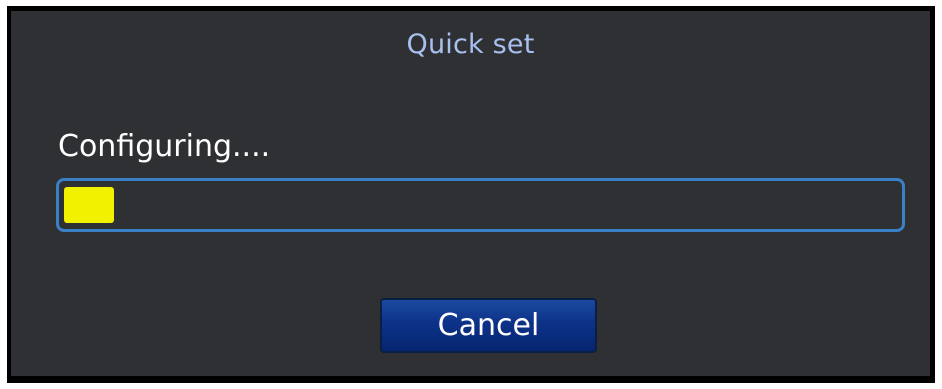 Image resolution: width=942 pixels, height=389 pixels. What do you see at coordinates (488, 325) in the screenshot?
I see `cancel-button: Cancel` at bounding box center [488, 325].